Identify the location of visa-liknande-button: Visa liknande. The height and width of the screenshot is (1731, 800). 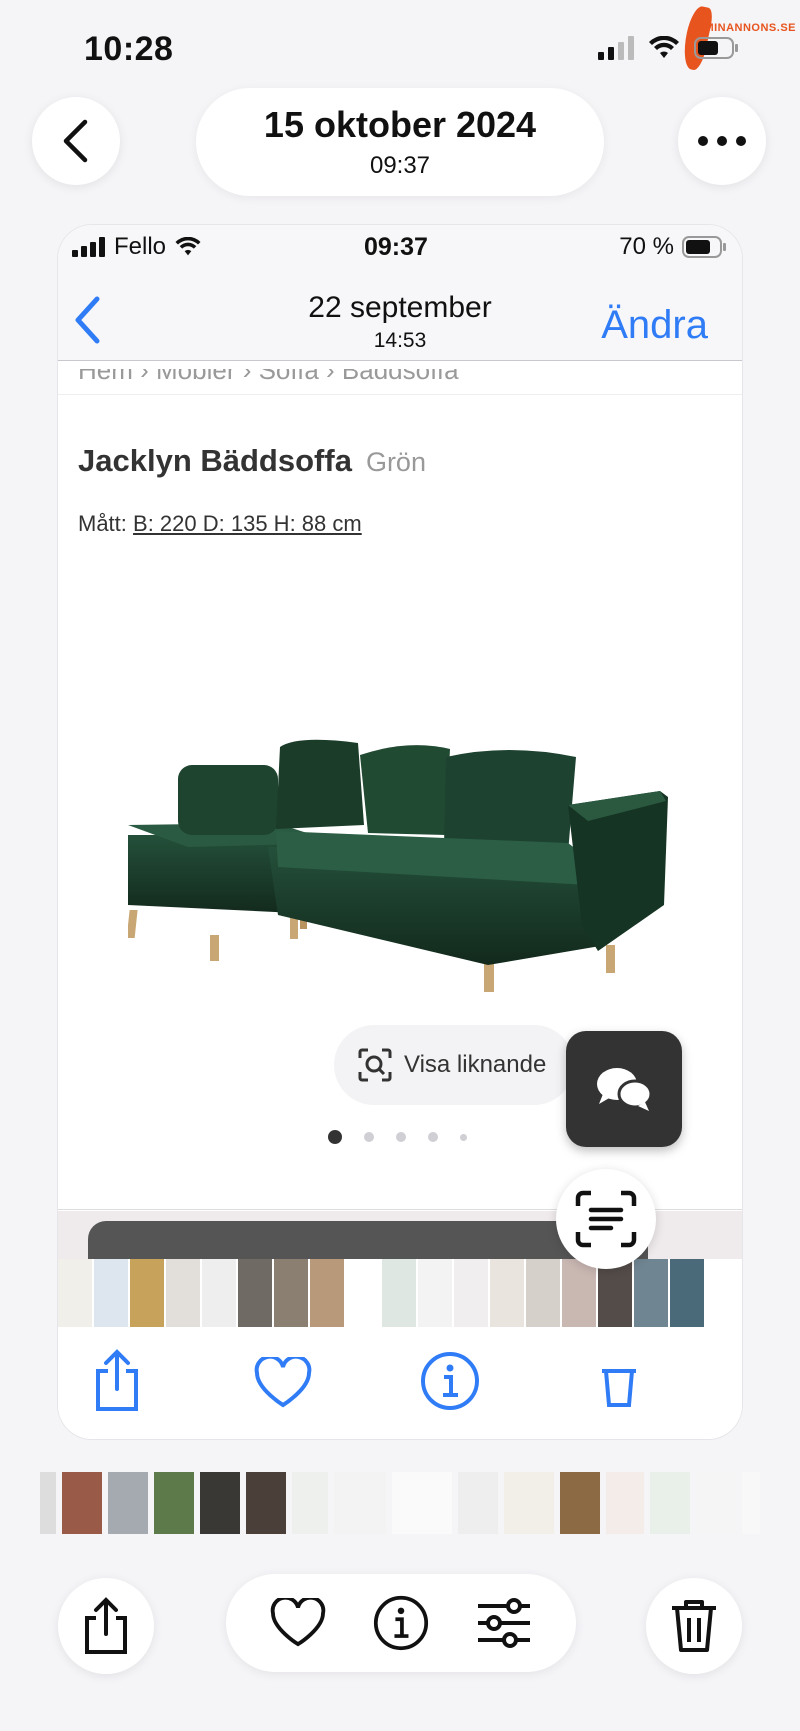
(454, 1065).